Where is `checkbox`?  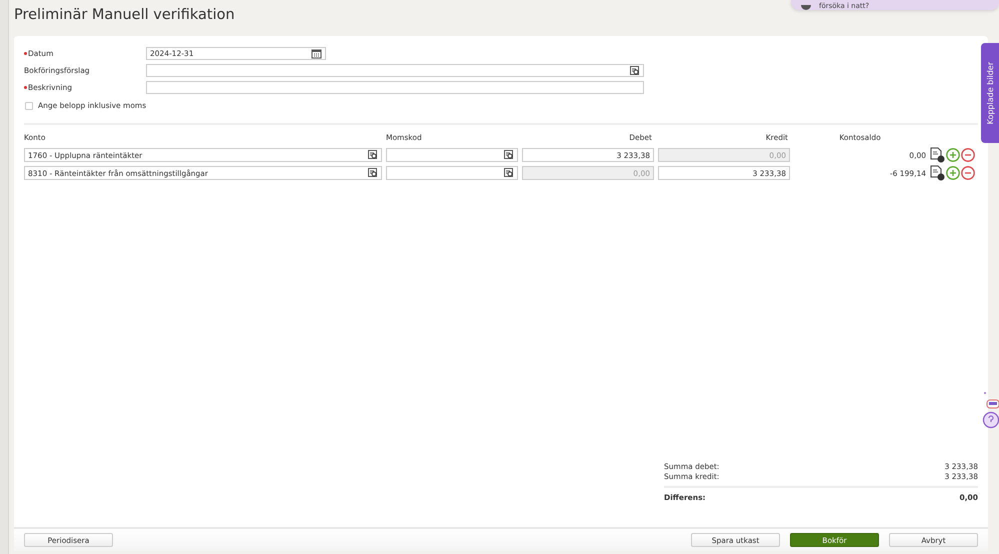 checkbox is located at coordinates (29, 106).